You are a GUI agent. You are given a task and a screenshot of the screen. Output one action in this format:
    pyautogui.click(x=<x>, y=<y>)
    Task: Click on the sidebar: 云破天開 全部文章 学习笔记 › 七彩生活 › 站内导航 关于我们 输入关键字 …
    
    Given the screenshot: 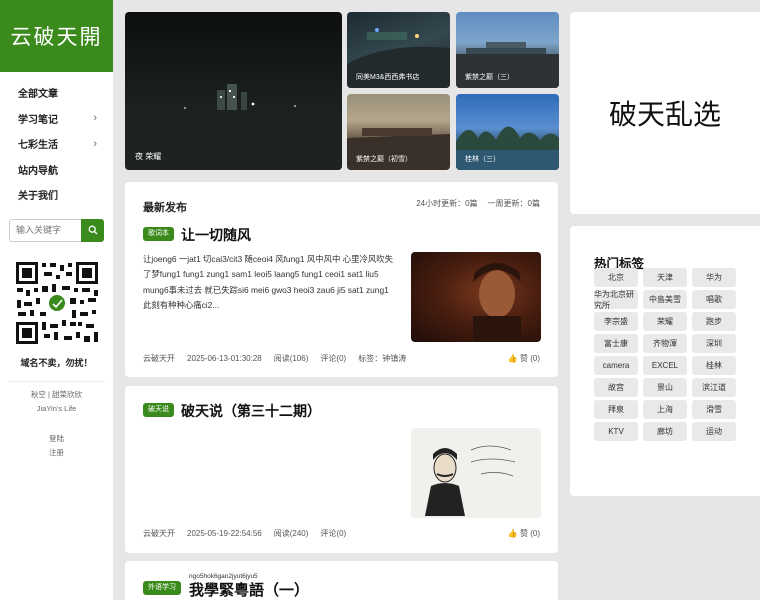 What is the action you would take?
    pyautogui.click(x=56, y=300)
    